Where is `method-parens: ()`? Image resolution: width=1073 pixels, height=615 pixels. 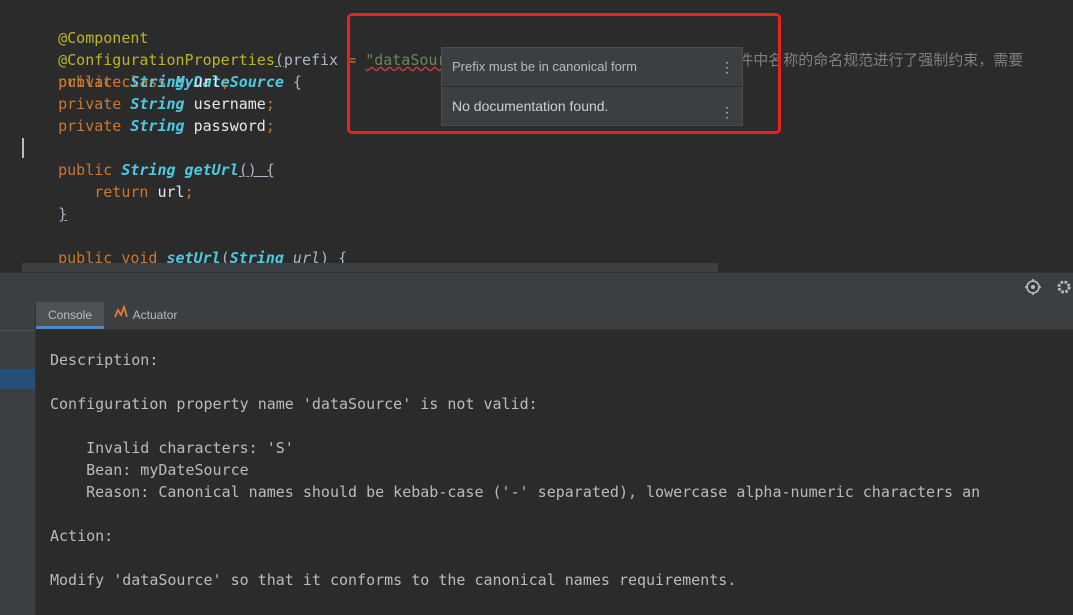 method-parens: () is located at coordinates (247, 170).